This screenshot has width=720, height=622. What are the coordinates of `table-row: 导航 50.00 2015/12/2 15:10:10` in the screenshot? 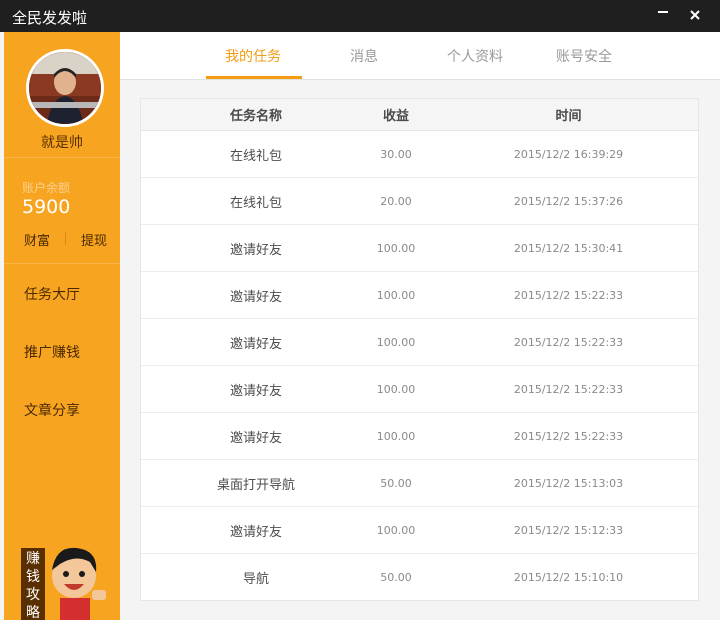 It's located at (419, 577).